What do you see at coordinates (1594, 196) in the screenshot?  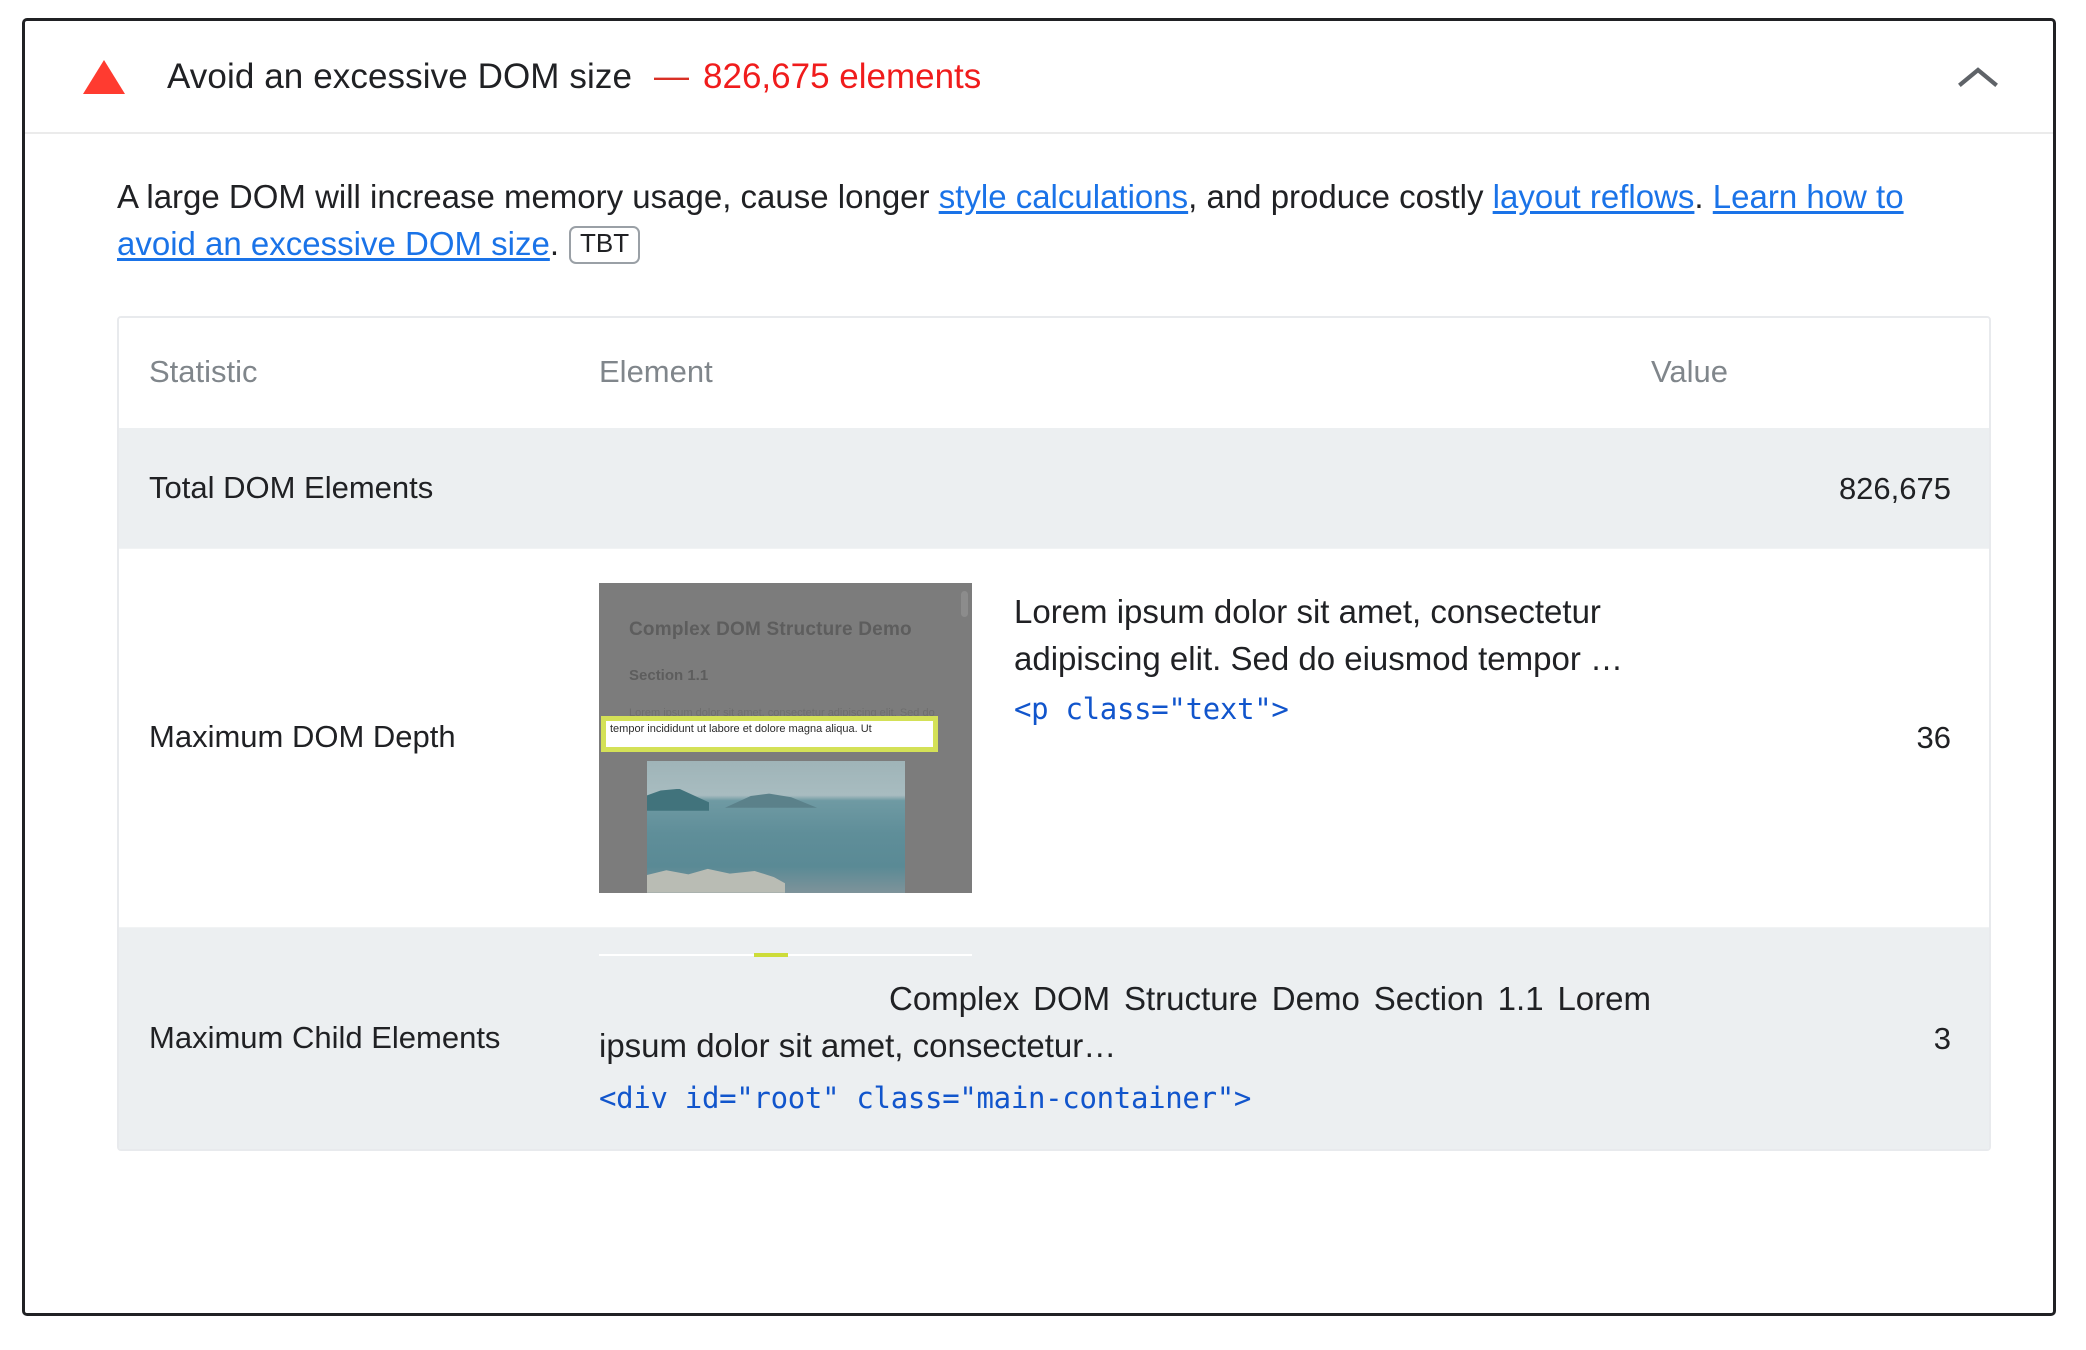 I see `link-layout-reflows: layout reflows` at bounding box center [1594, 196].